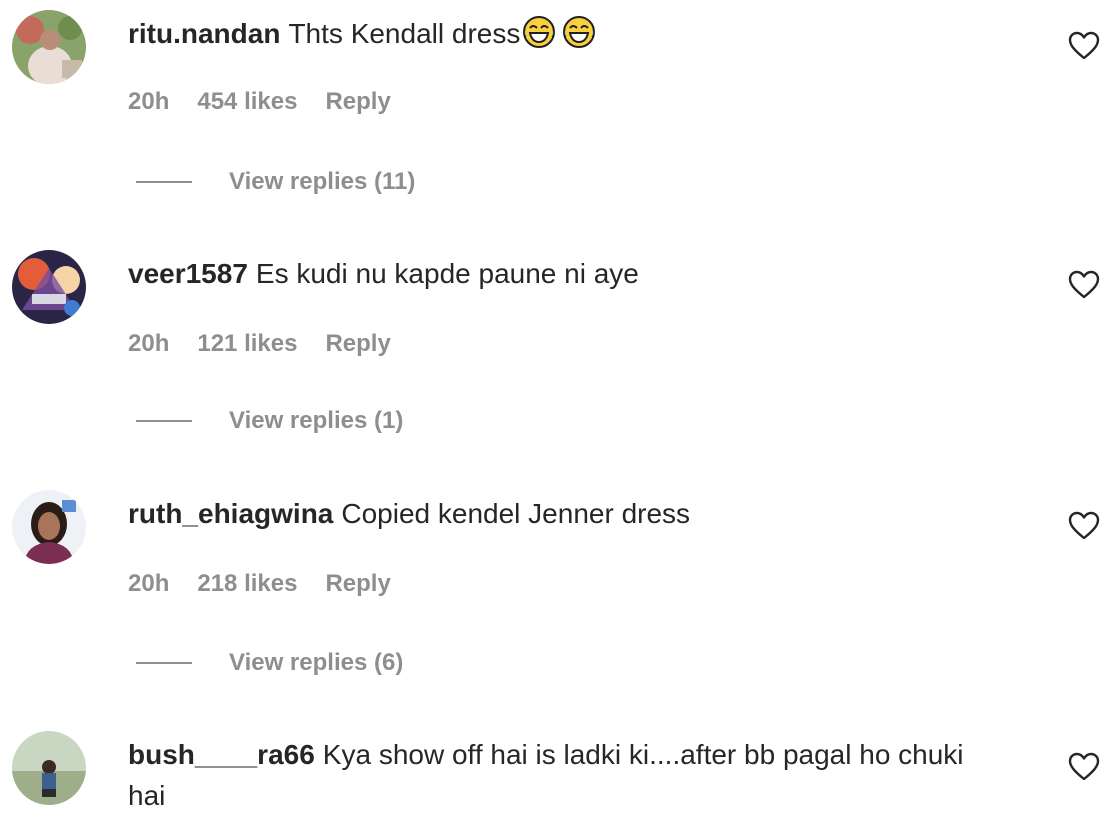 The height and width of the screenshot is (839, 1111). What do you see at coordinates (322, 181) in the screenshot?
I see `view-replies-label: View replies (11)` at bounding box center [322, 181].